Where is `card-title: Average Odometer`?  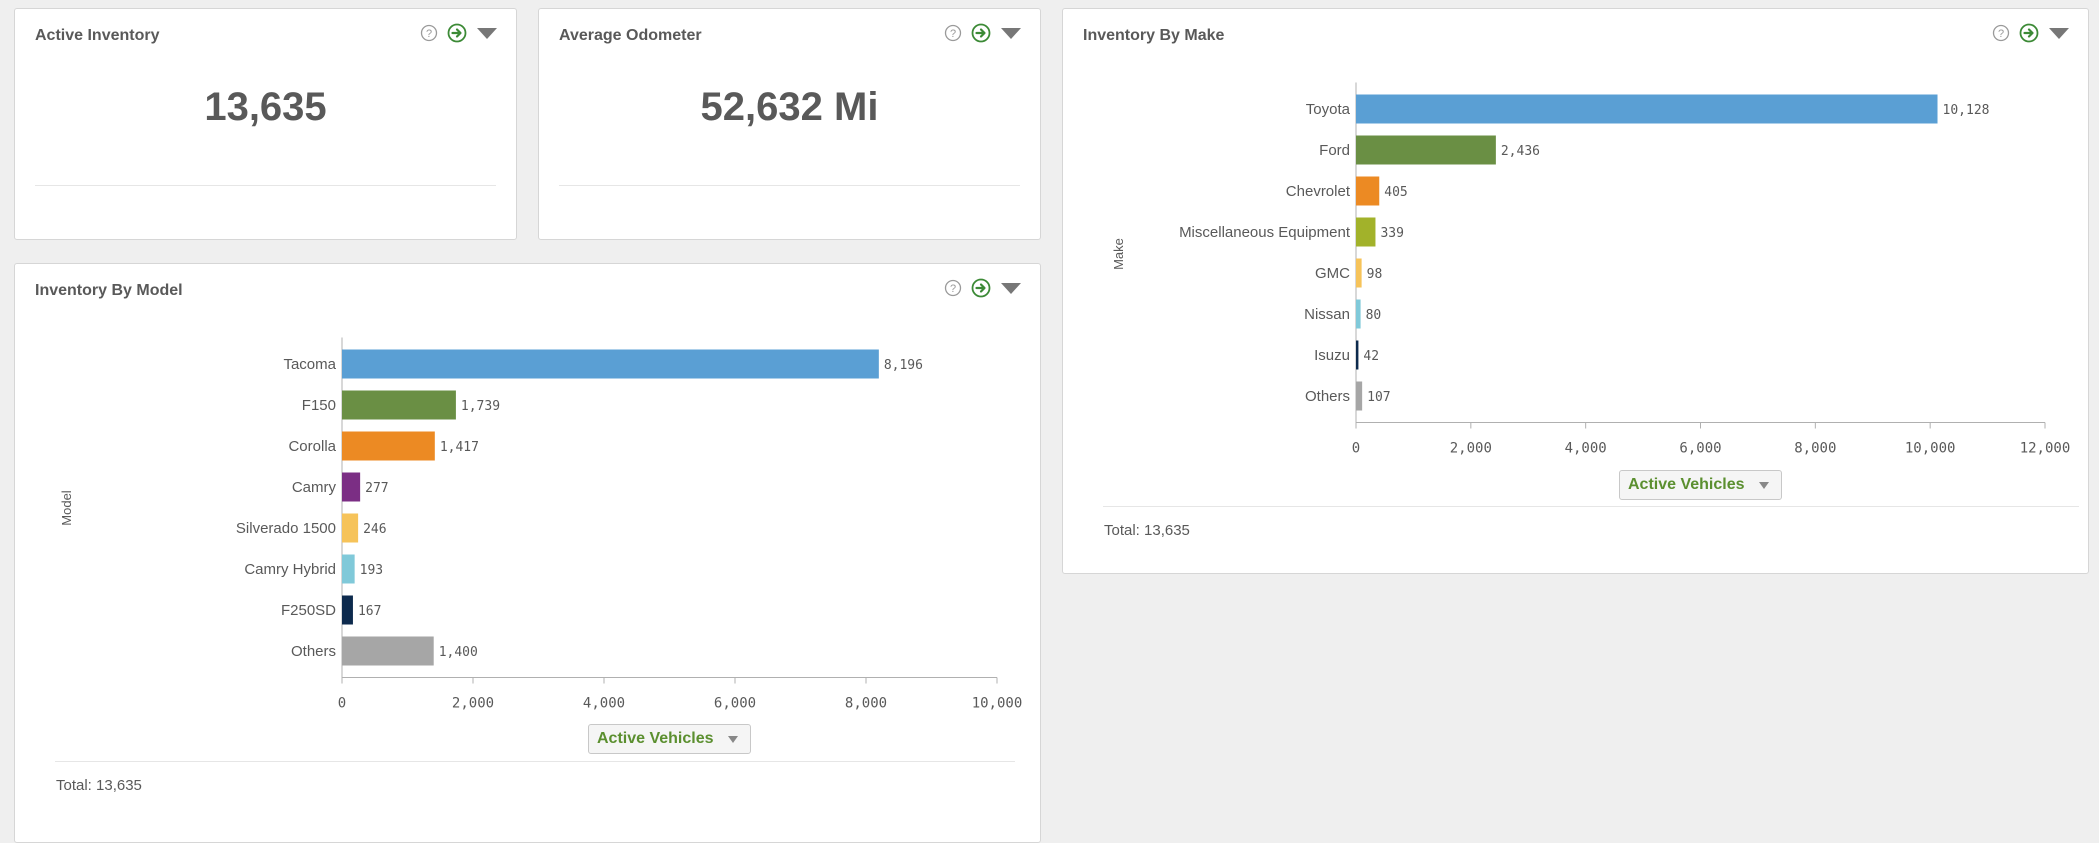 card-title: Average Odometer is located at coordinates (630, 35).